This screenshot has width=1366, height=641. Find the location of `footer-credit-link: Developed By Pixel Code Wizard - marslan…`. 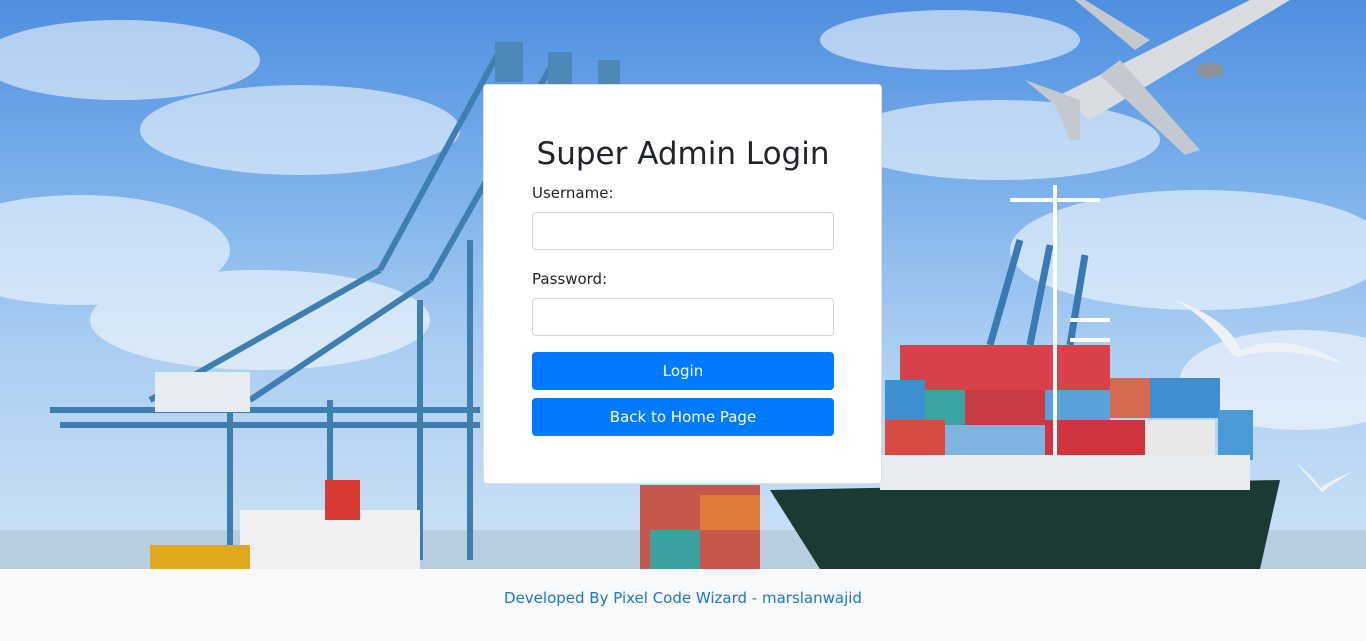

footer-credit-link: Developed By Pixel Code Wizard - marslan… is located at coordinates (683, 598).